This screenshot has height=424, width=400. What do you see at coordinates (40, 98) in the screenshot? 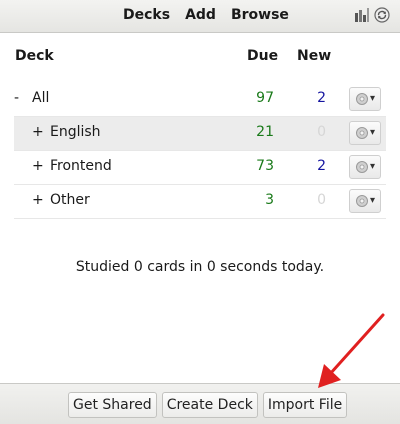
I see `deck-label: All` at bounding box center [40, 98].